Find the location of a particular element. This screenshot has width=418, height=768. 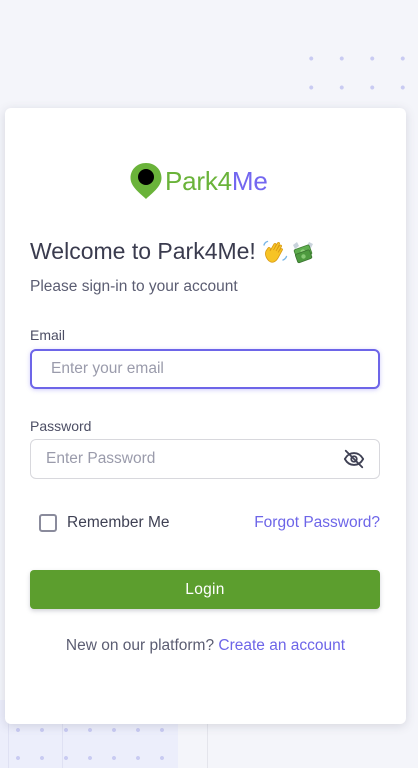

waving-hand-emoji is located at coordinates (275, 251).